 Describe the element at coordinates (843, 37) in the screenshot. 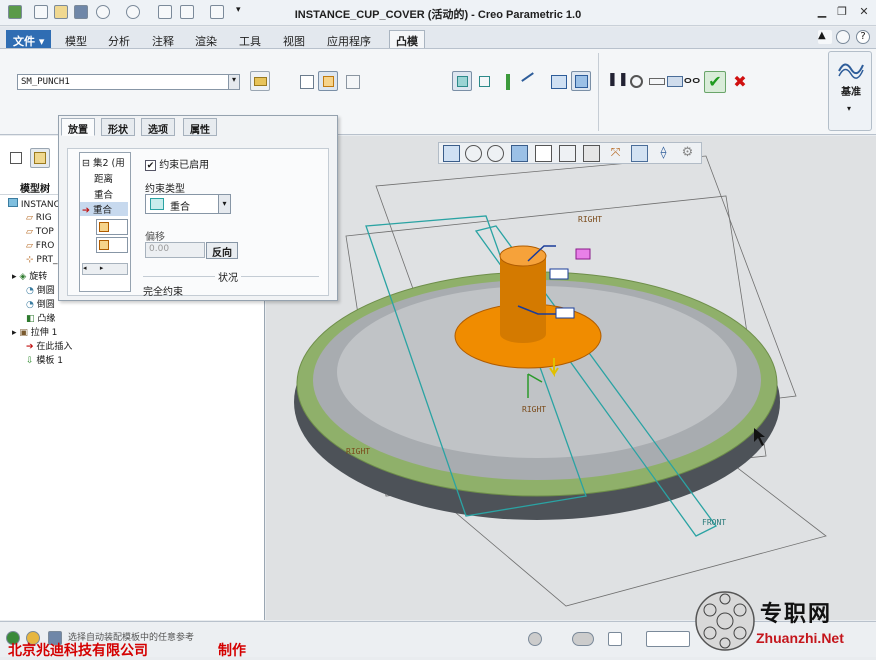

I see `search-icon` at that location.